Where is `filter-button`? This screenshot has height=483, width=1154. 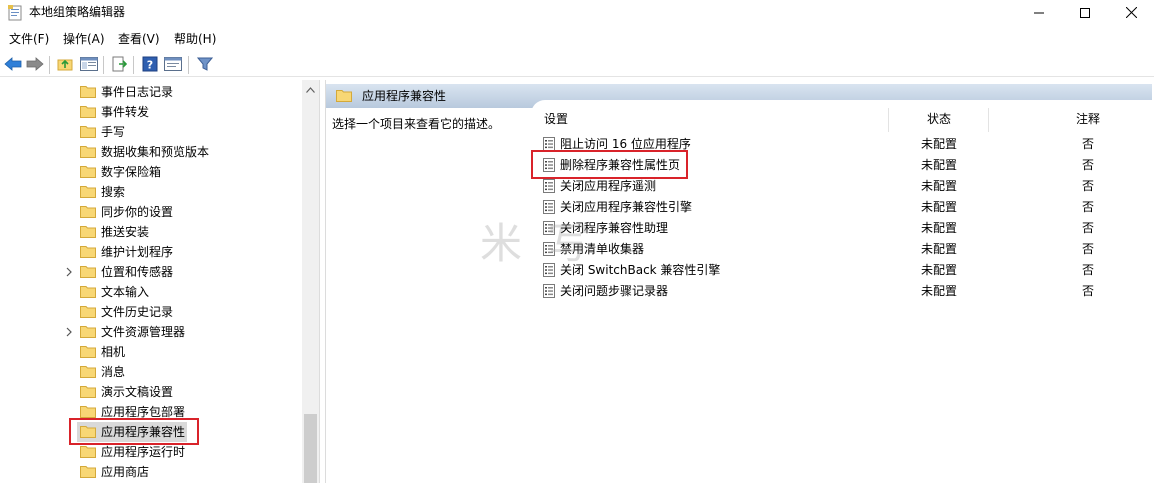 filter-button is located at coordinates (205, 65).